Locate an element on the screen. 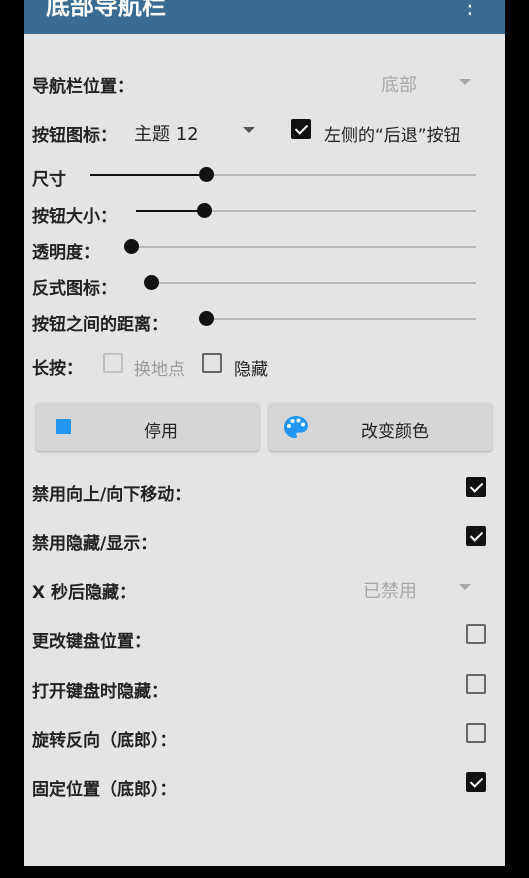 The height and width of the screenshot is (878, 529). keyboard-position-checkbox is located at coordinates (476, 634).